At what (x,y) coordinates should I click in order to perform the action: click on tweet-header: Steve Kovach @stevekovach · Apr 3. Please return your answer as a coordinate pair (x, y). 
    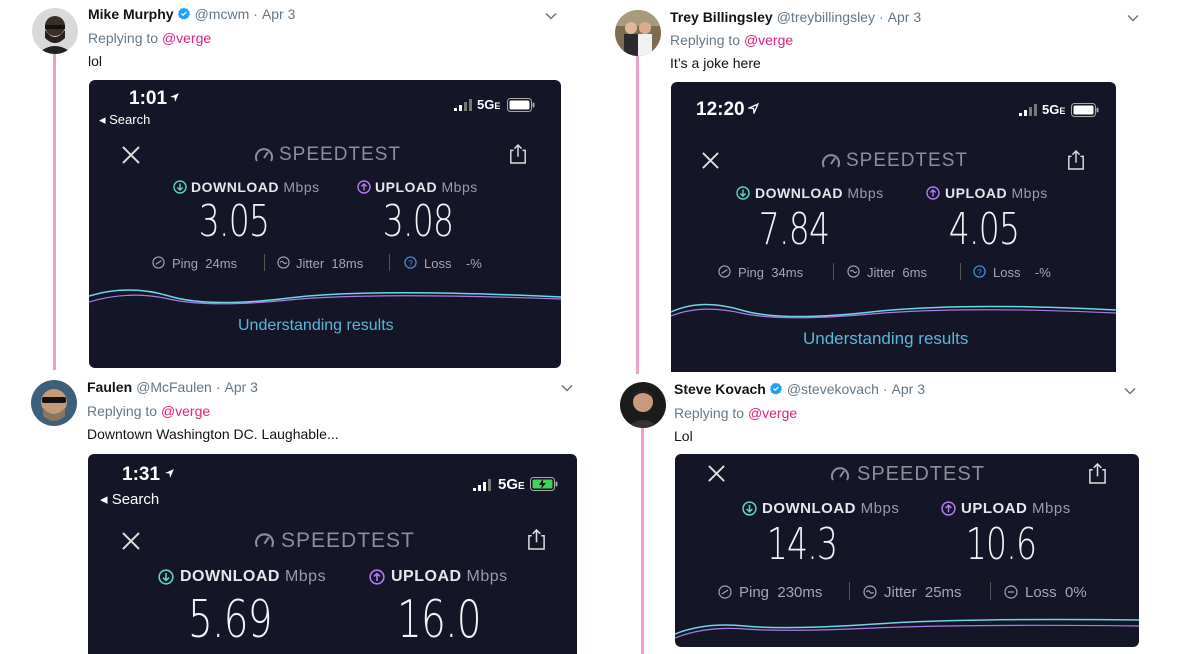
    Looking at the image, I should click on (799, 389).